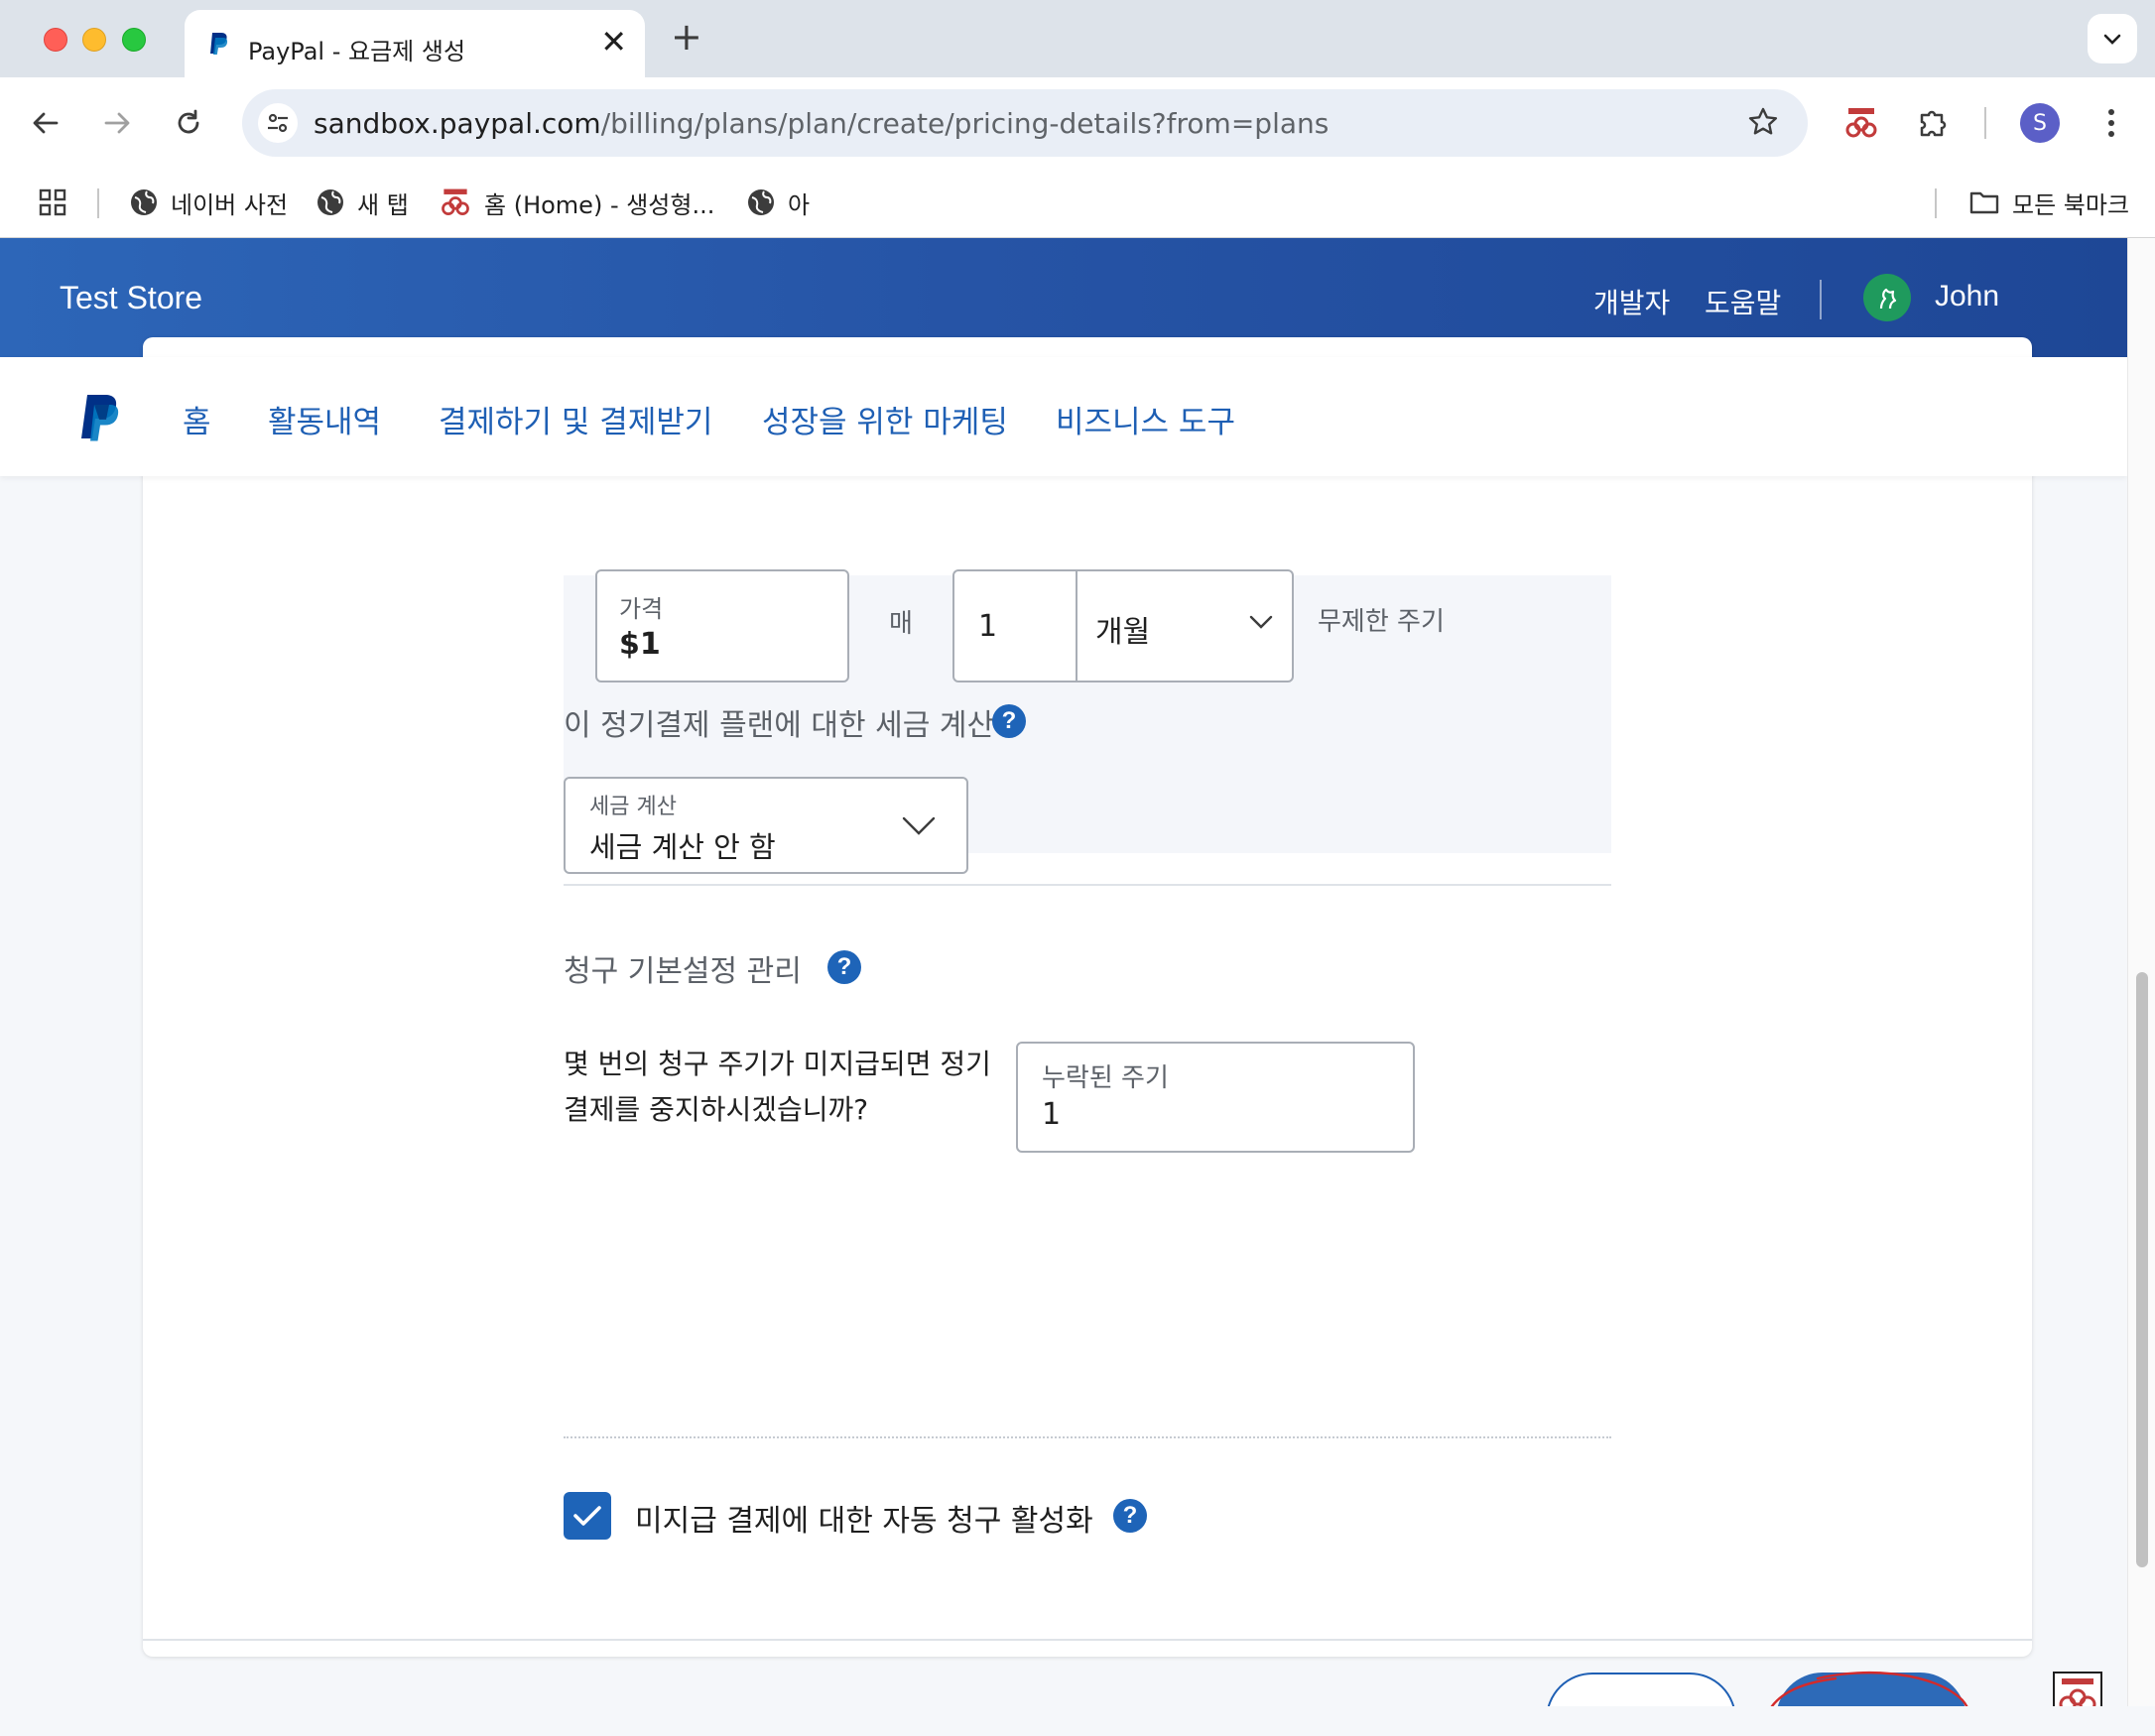 The height and width of the screenshot is (1736, 2155). Describe the element at coordinates (1985, 123) in the screenshot. I see `toolbar-separator` at that location.